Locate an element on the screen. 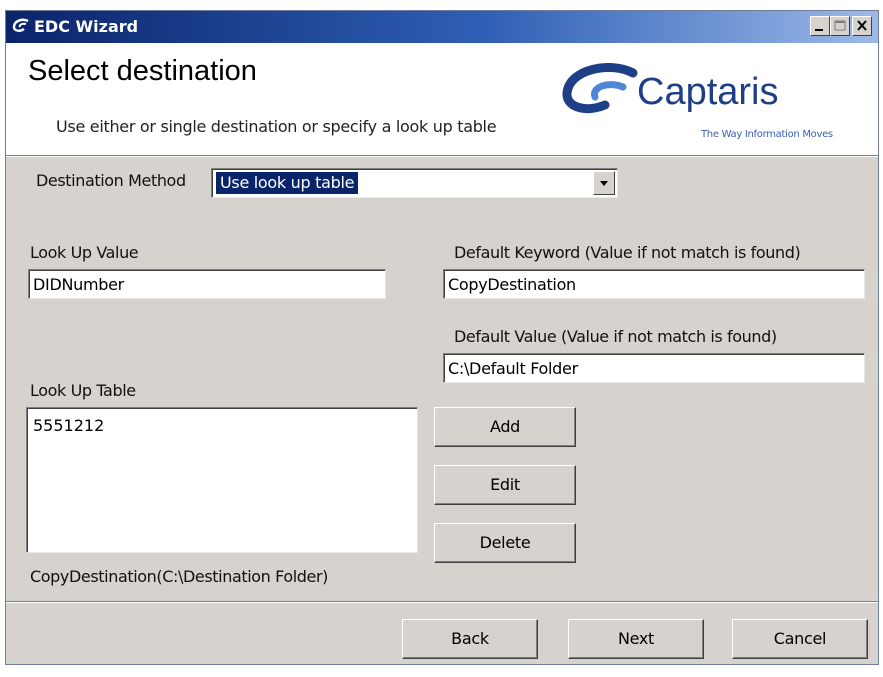 The width and height of the screenshot is (883, 677). destination-method-selected: Use look up table is located at coordinates (287, 183).